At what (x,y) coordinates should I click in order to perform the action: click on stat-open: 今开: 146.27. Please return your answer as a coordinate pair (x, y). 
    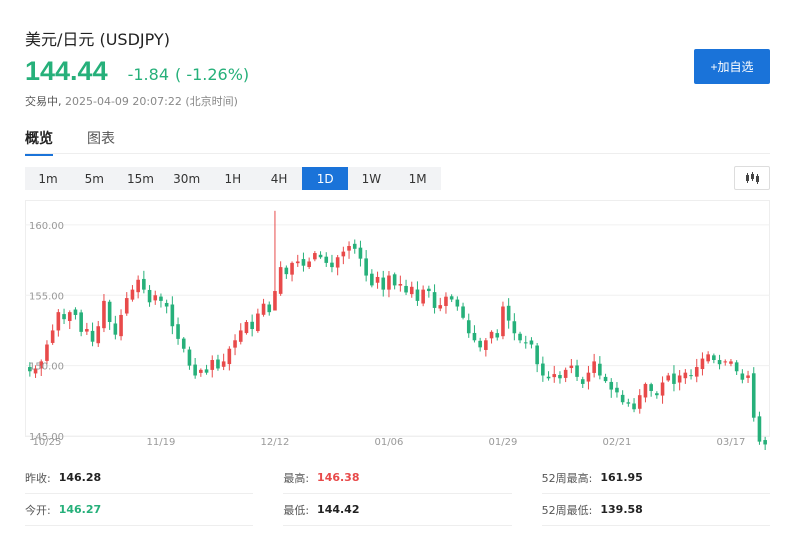
    Looking at the image, I should click on (139, 510).